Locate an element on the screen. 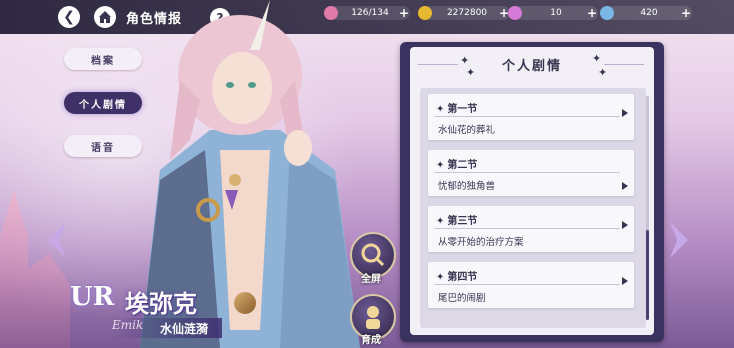 The height and width of the screenshot is (348, 734). chapter-item: ✦ 第四节 尾巴的闹剧 is located at coordinates (531, 285).